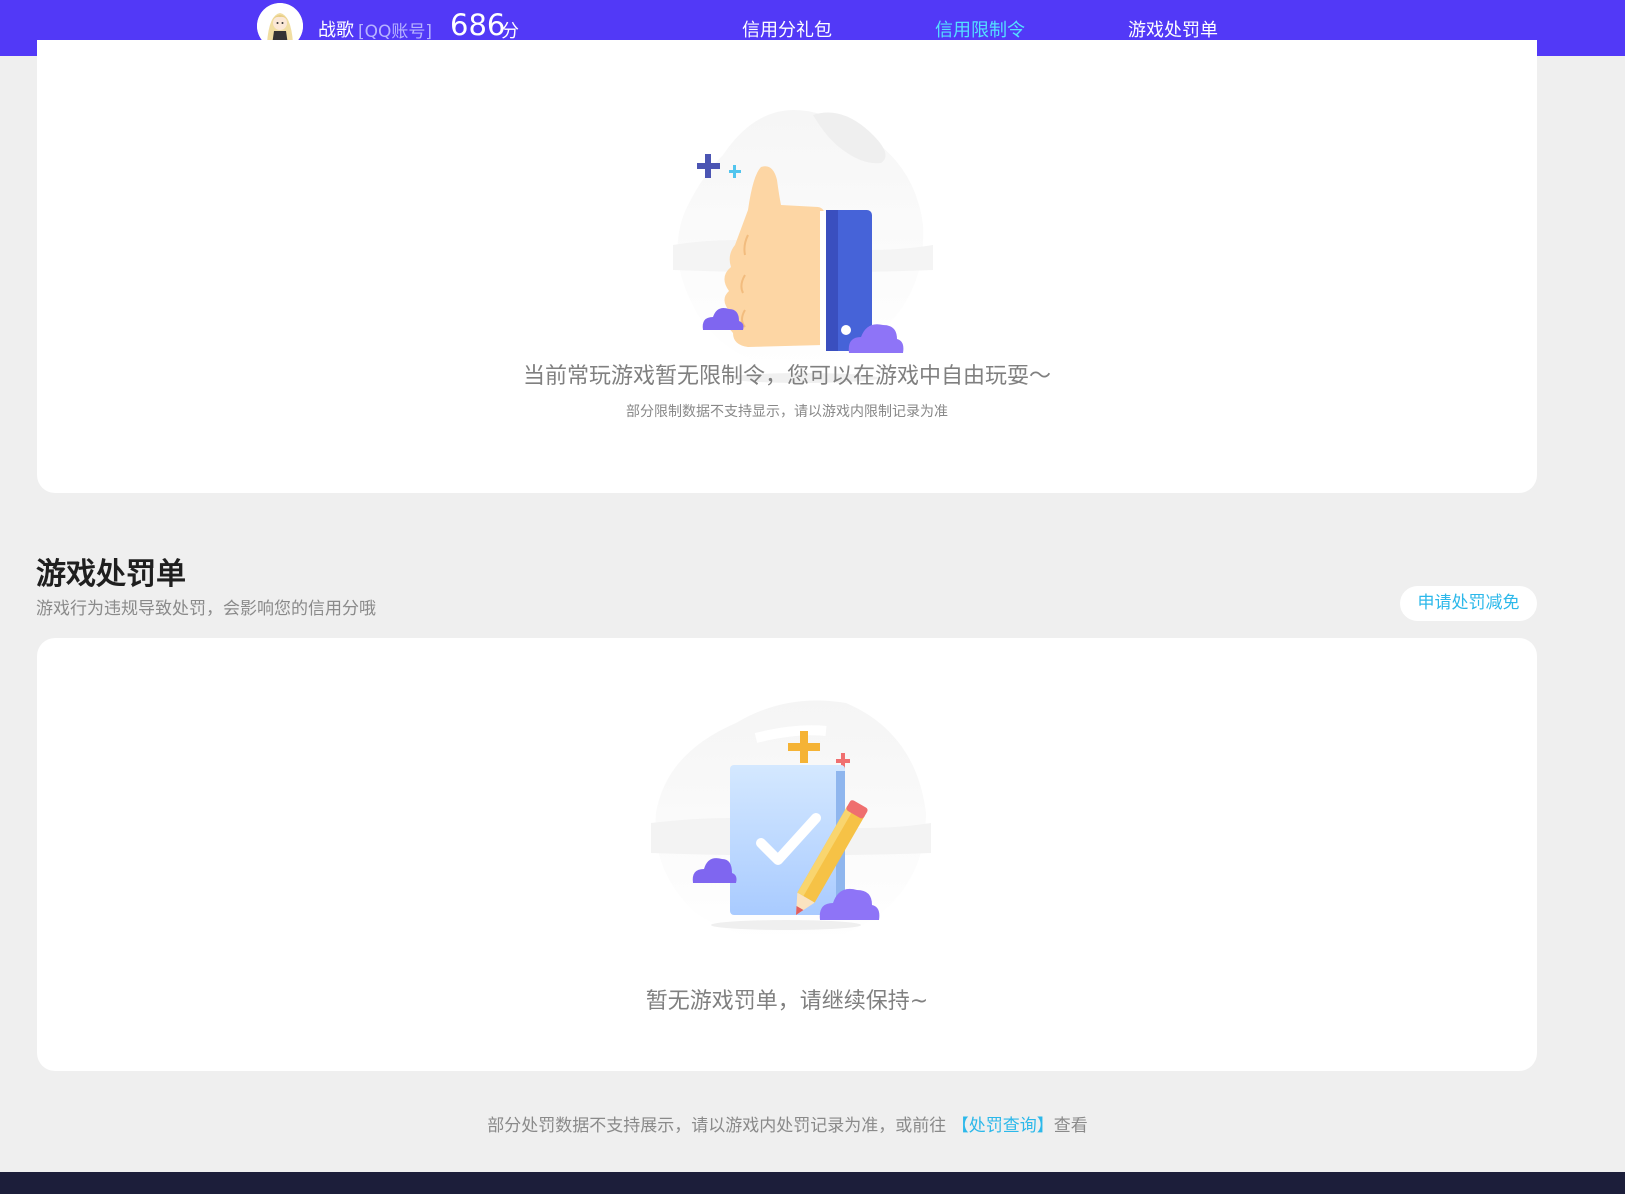  I want to click on tab-credit-gift: 信用分礼包, so click(787, 29).